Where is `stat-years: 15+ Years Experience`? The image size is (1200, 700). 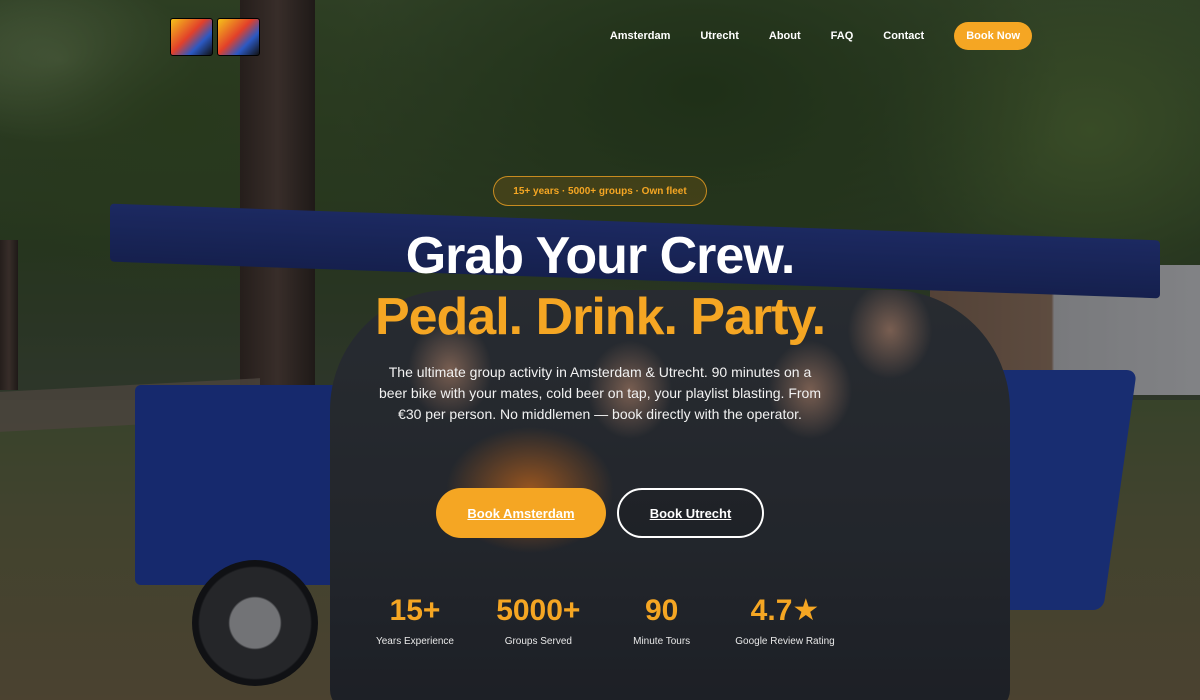
stat-years: 15+ Years Experience is located at coordinates (415, 620).